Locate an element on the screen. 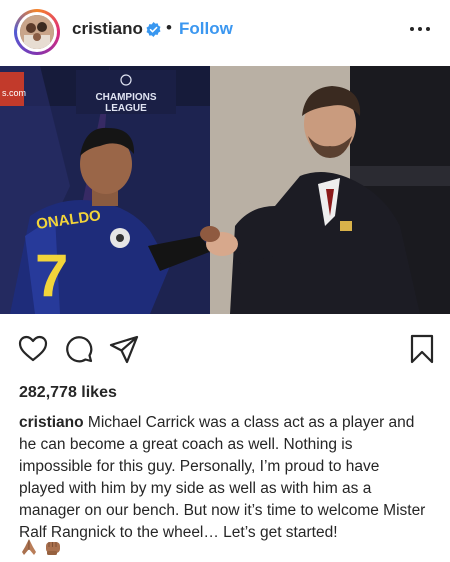 The image size is (450, 562). comment-icon is located at coordinates (79, 349).